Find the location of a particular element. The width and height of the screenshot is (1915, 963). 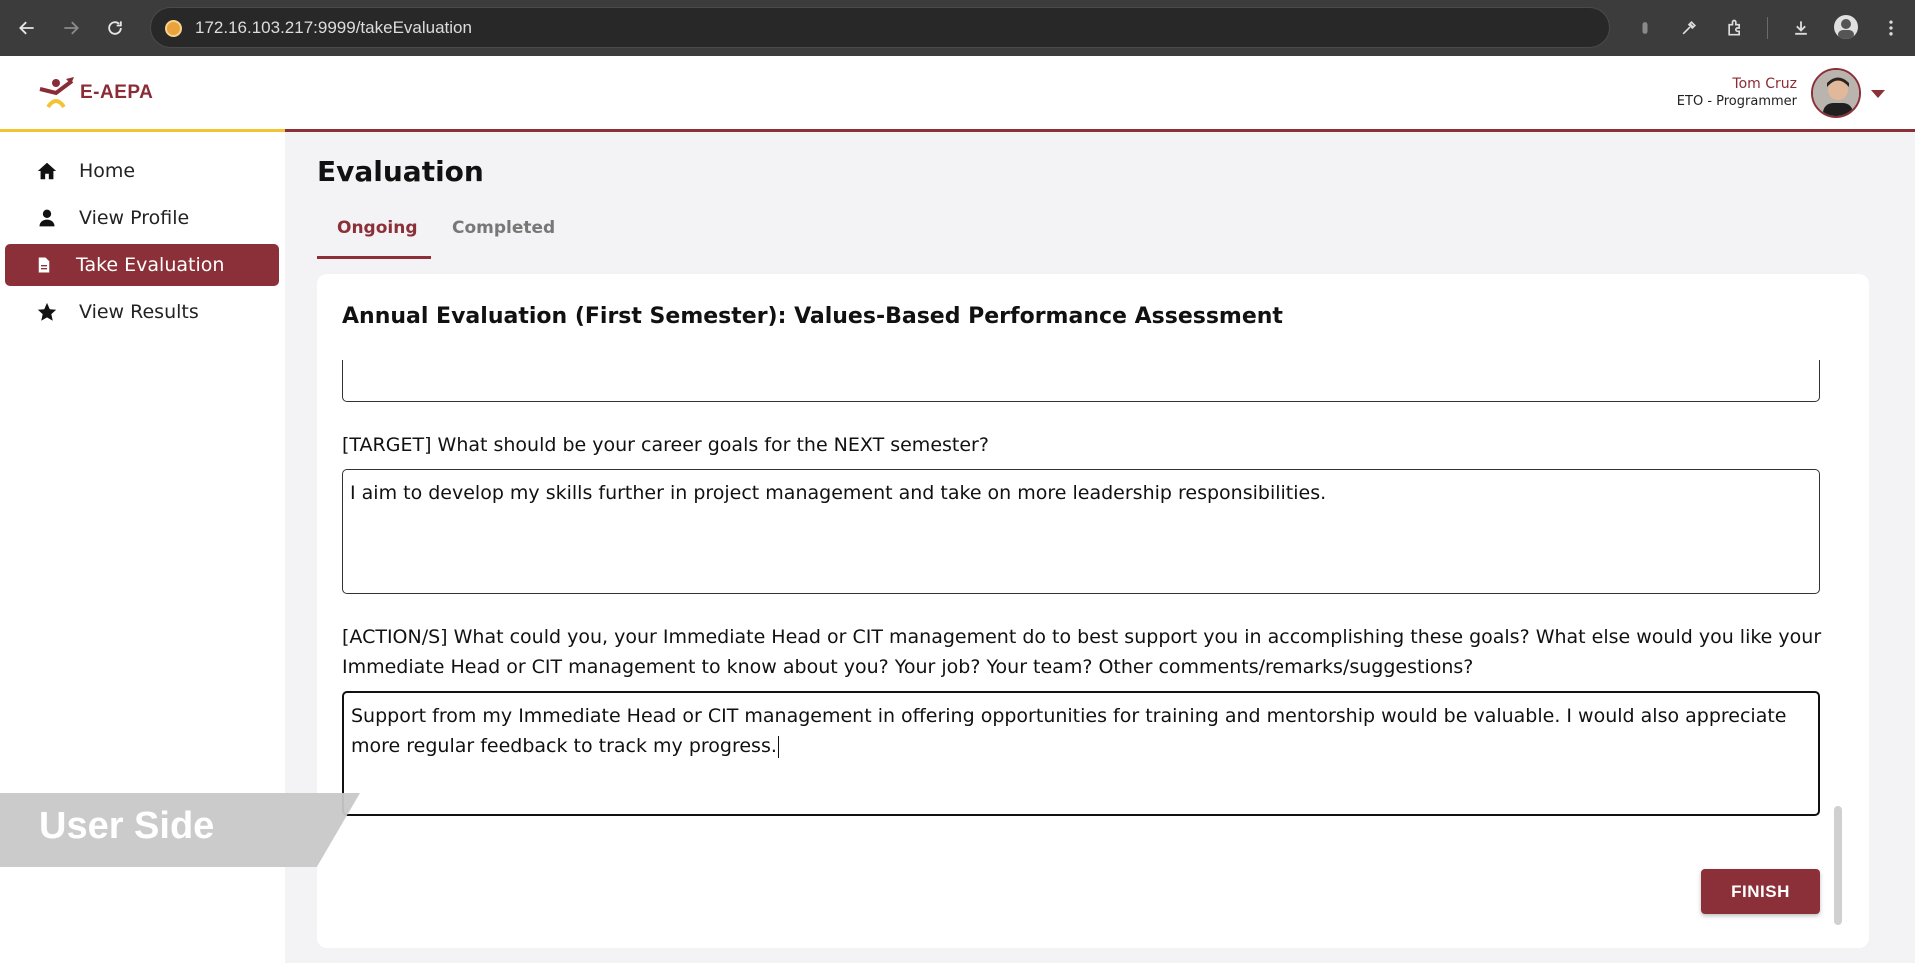

browser-profile-avatar is located at coordinates (1846, 27).